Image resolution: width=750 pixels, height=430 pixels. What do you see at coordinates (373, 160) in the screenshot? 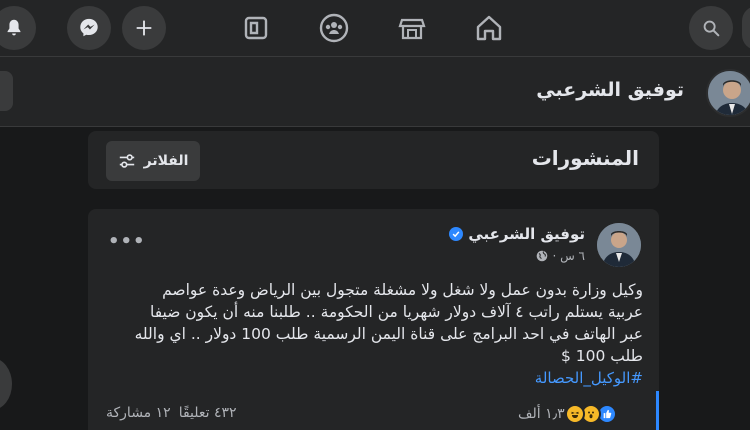
I see `posts-header-card: المنشورات الفلاتر` at bounding box center [373, 160].